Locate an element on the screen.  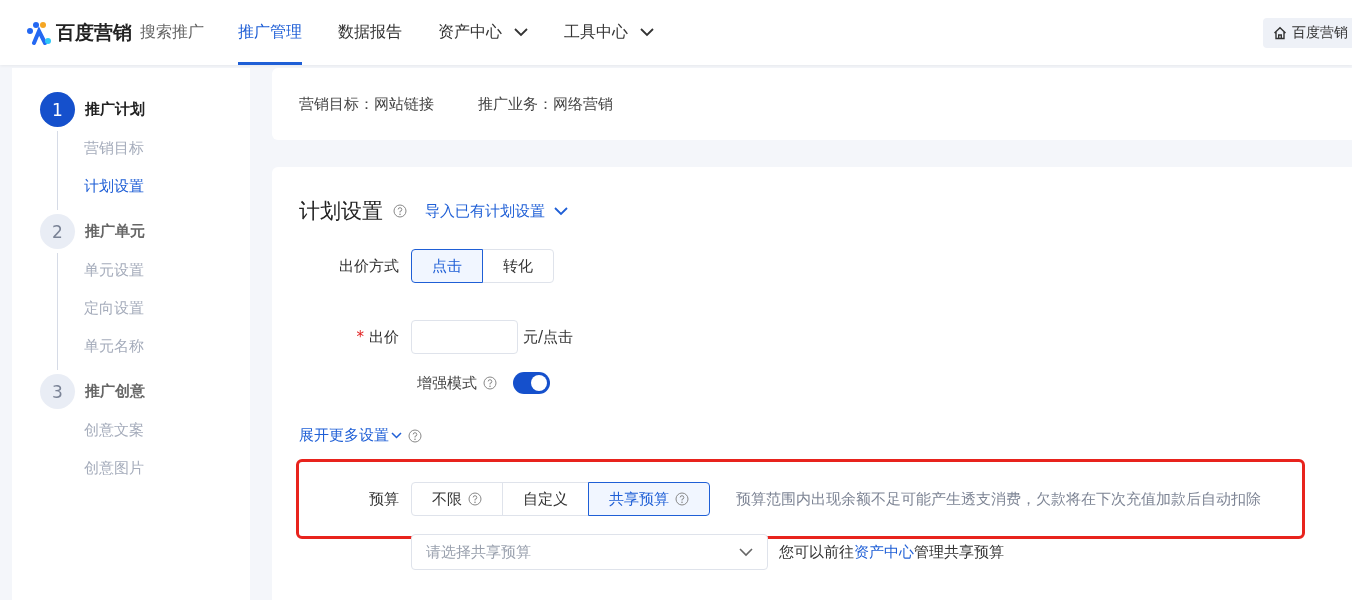
segment-option: 不限 is located at coordinates (457, 499).